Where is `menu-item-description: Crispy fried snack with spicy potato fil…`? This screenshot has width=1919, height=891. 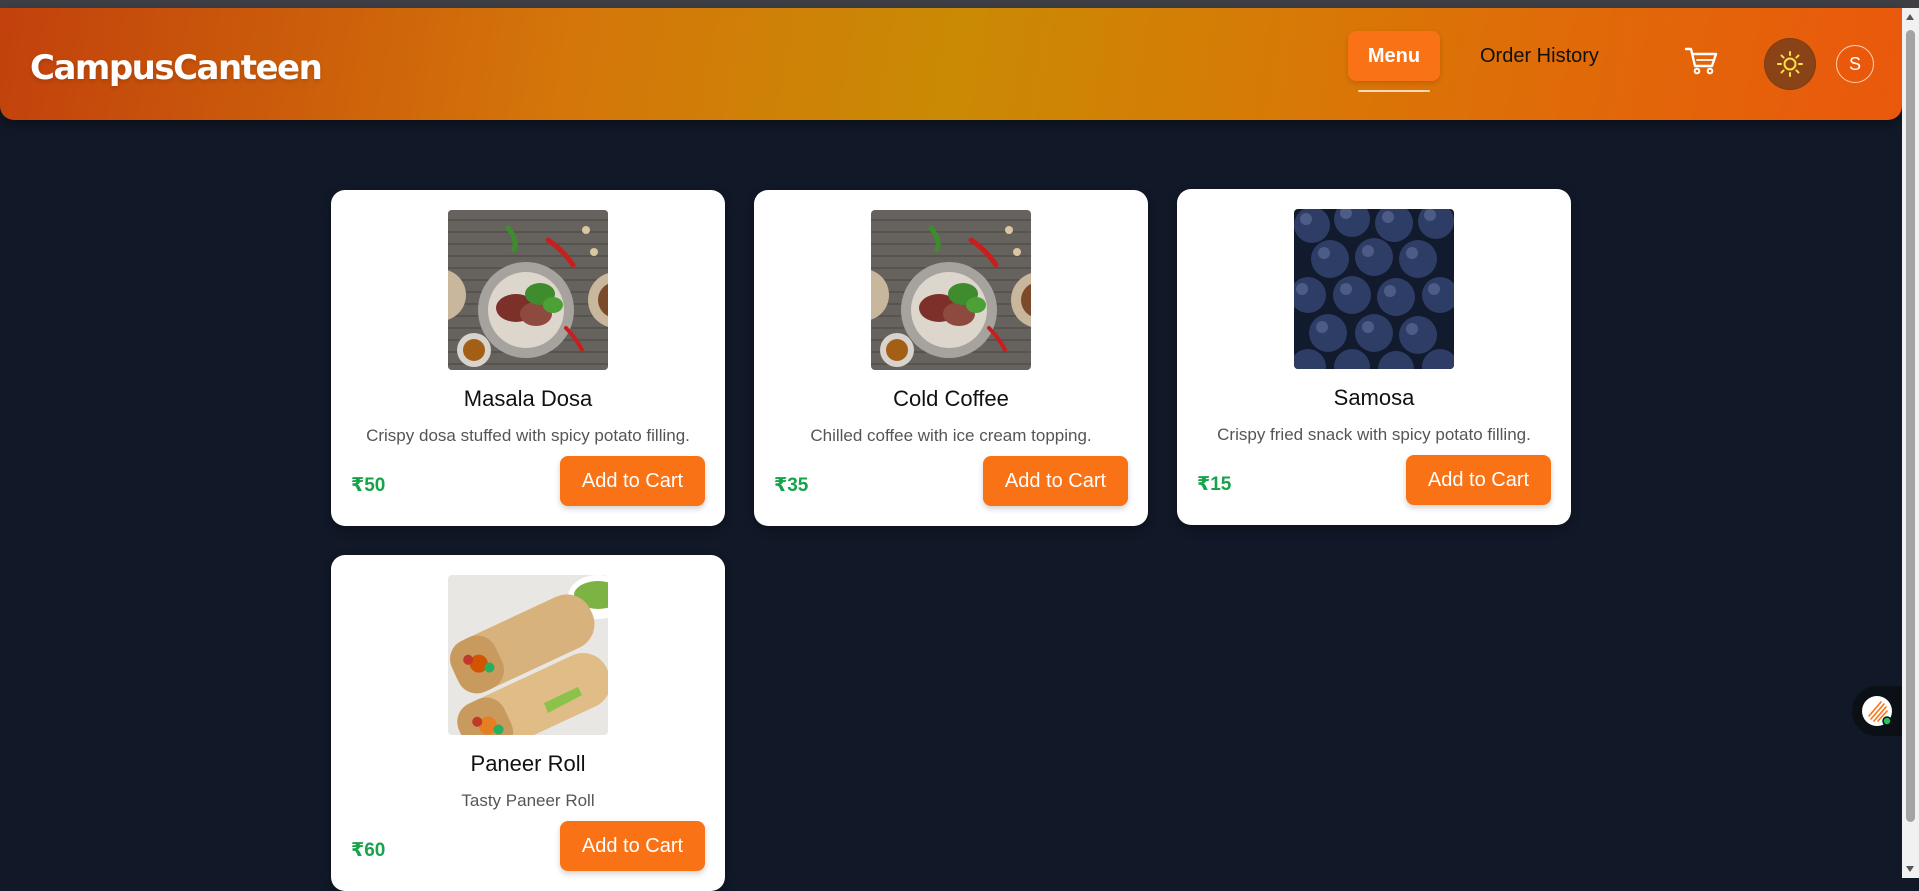
menu-item-description: Crispy fried snack with spicy potato fil… is located at coordinates (1374, 434).